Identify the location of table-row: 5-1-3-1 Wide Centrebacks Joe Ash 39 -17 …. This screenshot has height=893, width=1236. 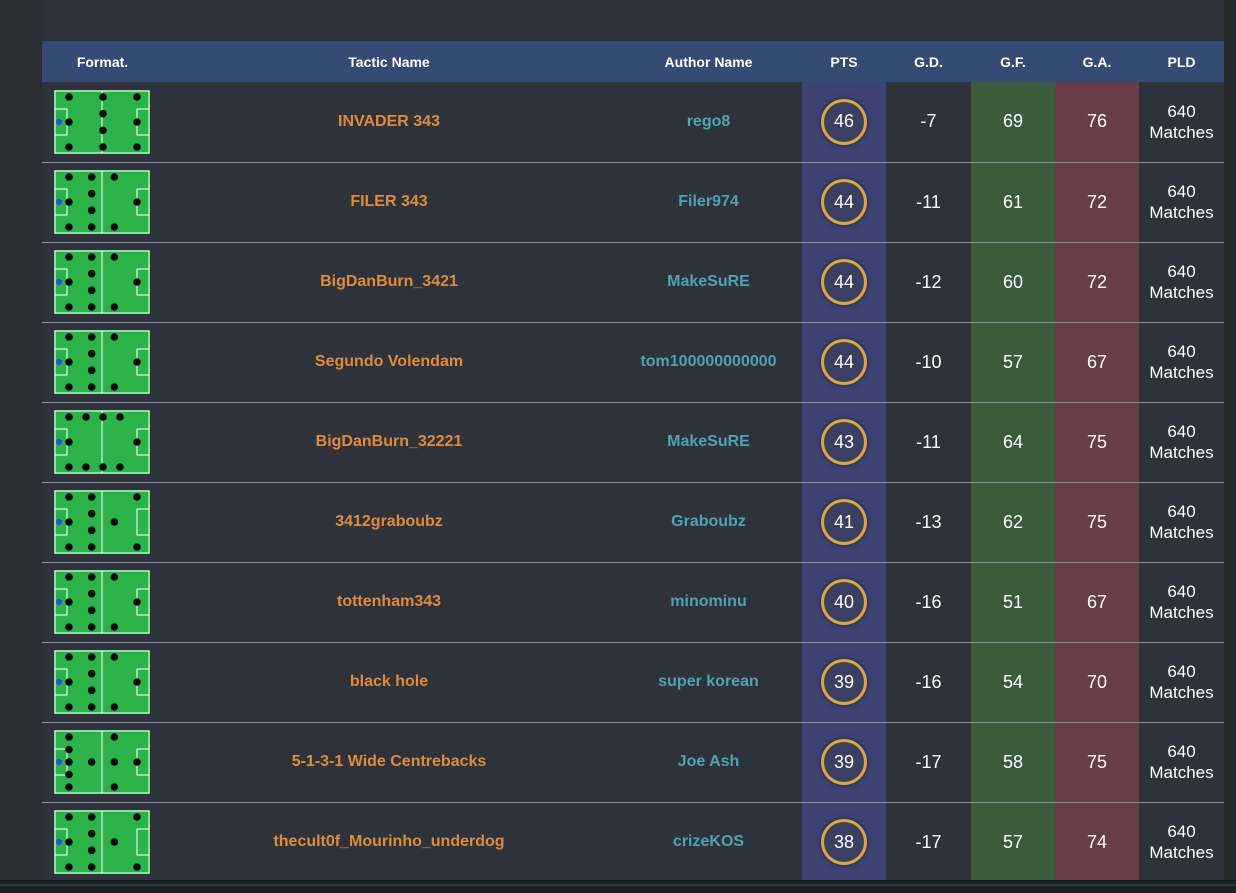
(633, 762).